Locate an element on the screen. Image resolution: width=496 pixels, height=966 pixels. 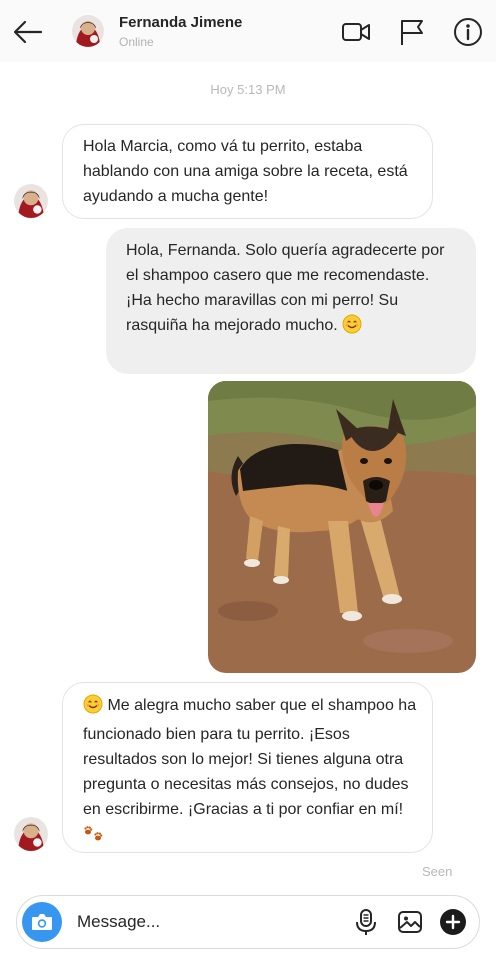
camera-icon is located at coordinates (42, 922).